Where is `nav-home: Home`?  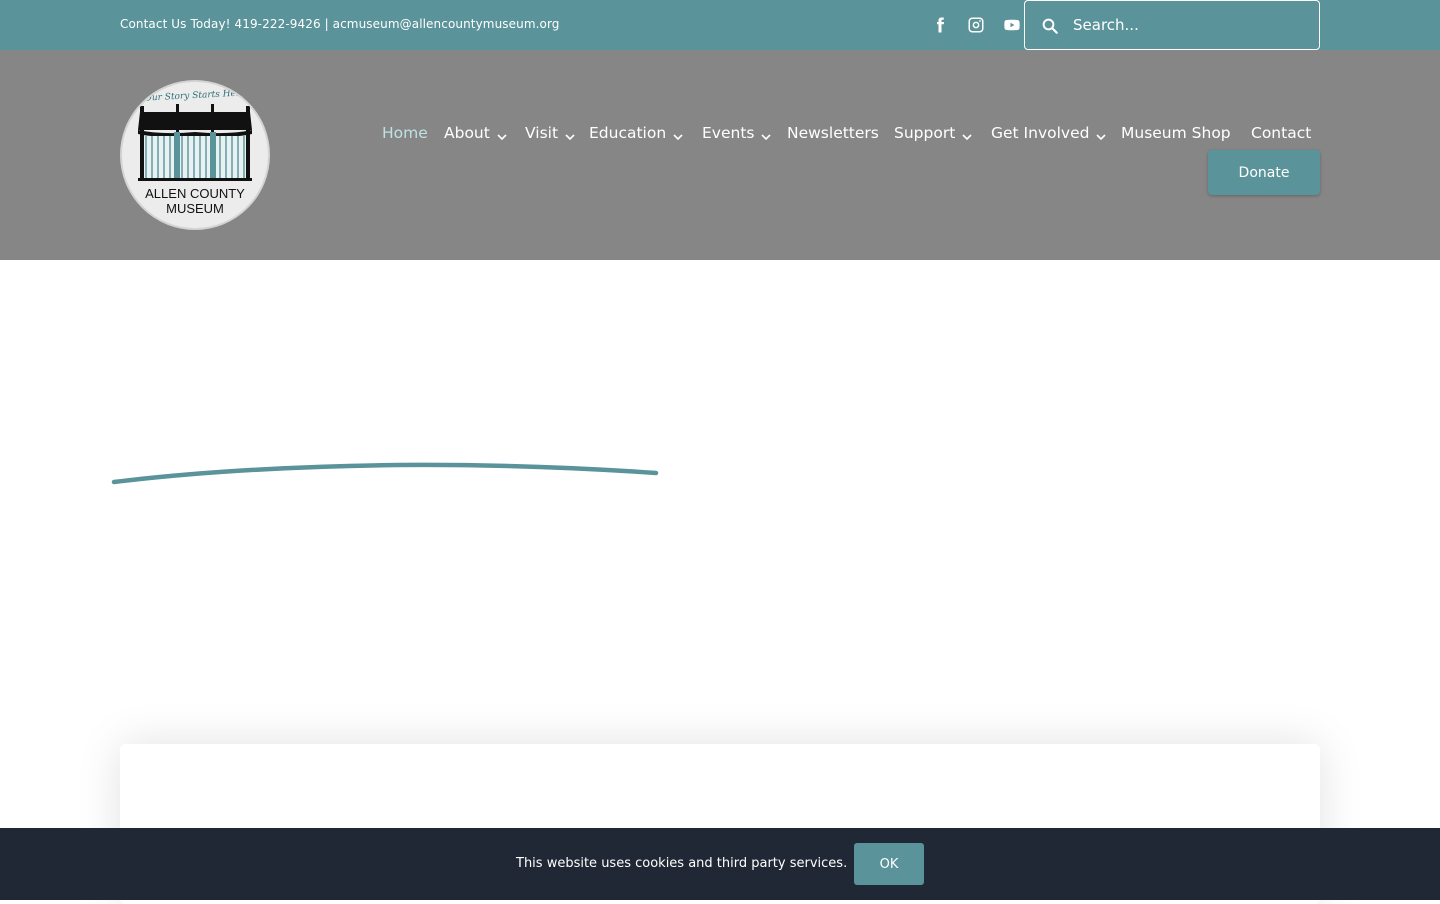 nav-home: Home is located at coordinates (405, 133).